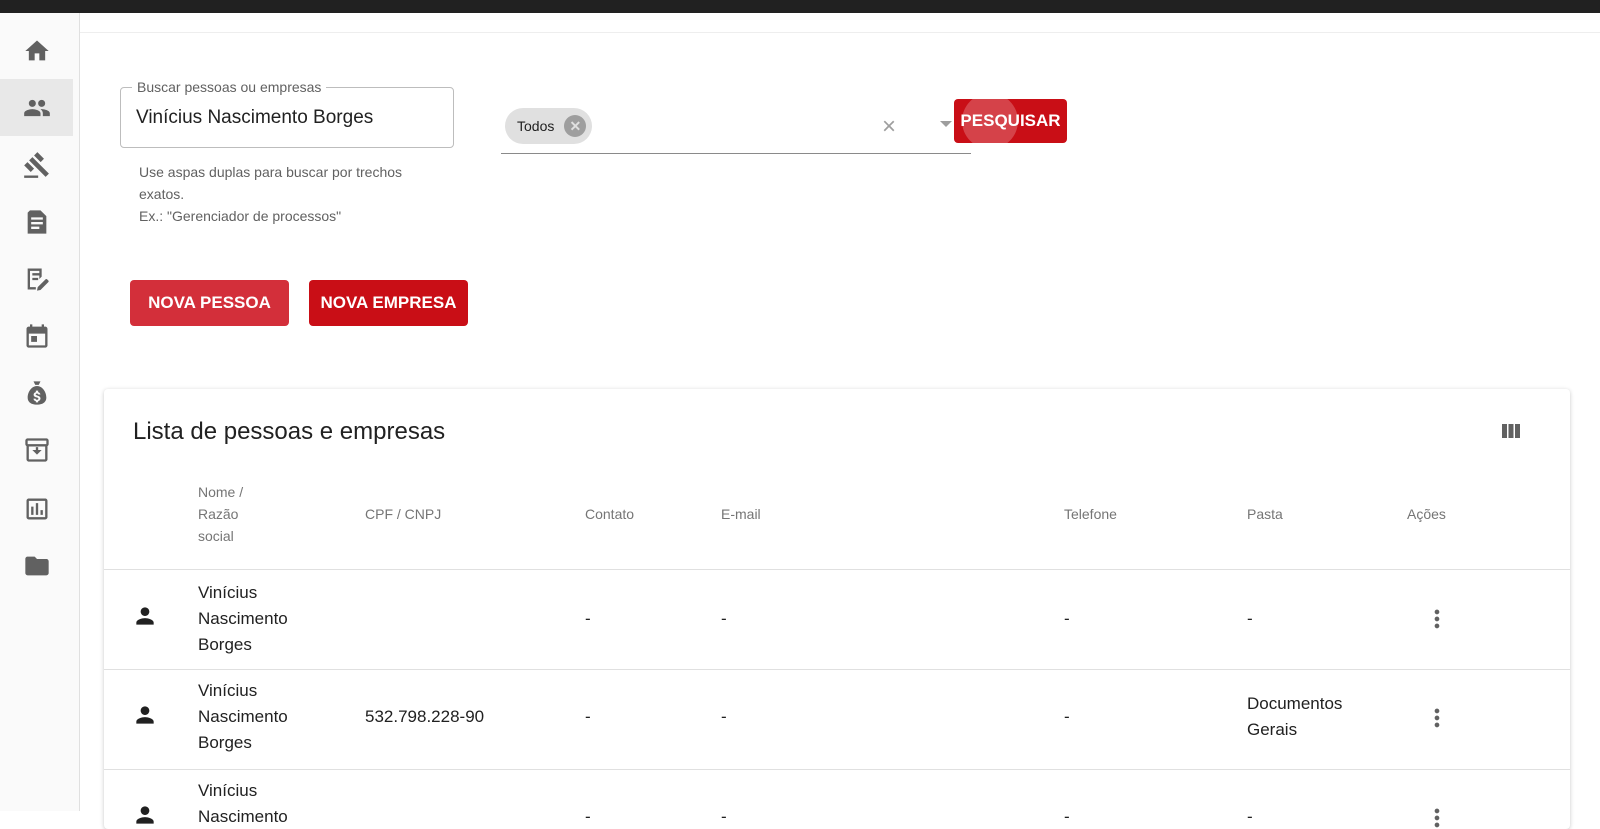  I want to click on search-button-label: PESQUISAR, so click(1010, 120).